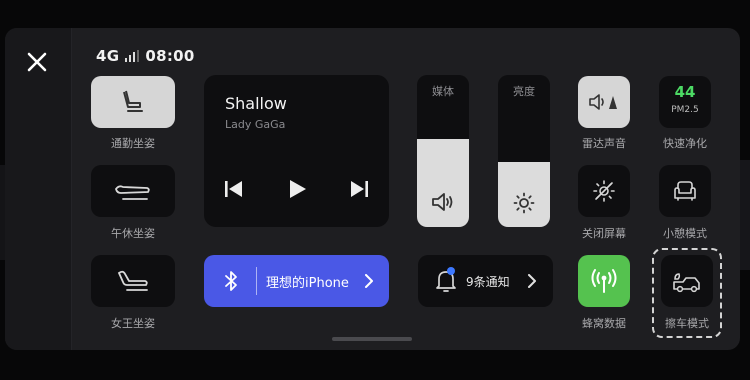  Describe the element at coordinates (685, 92) in the screenshot. I see `air-quality-value: 44` at that location.